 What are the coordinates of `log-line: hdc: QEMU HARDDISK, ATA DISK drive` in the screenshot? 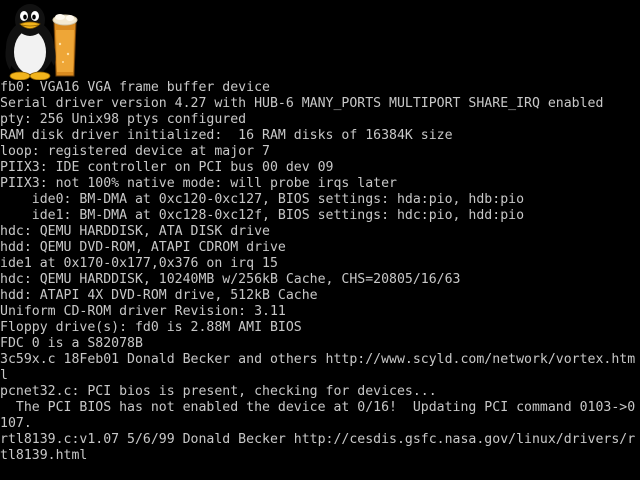 It's located at (135, 231).